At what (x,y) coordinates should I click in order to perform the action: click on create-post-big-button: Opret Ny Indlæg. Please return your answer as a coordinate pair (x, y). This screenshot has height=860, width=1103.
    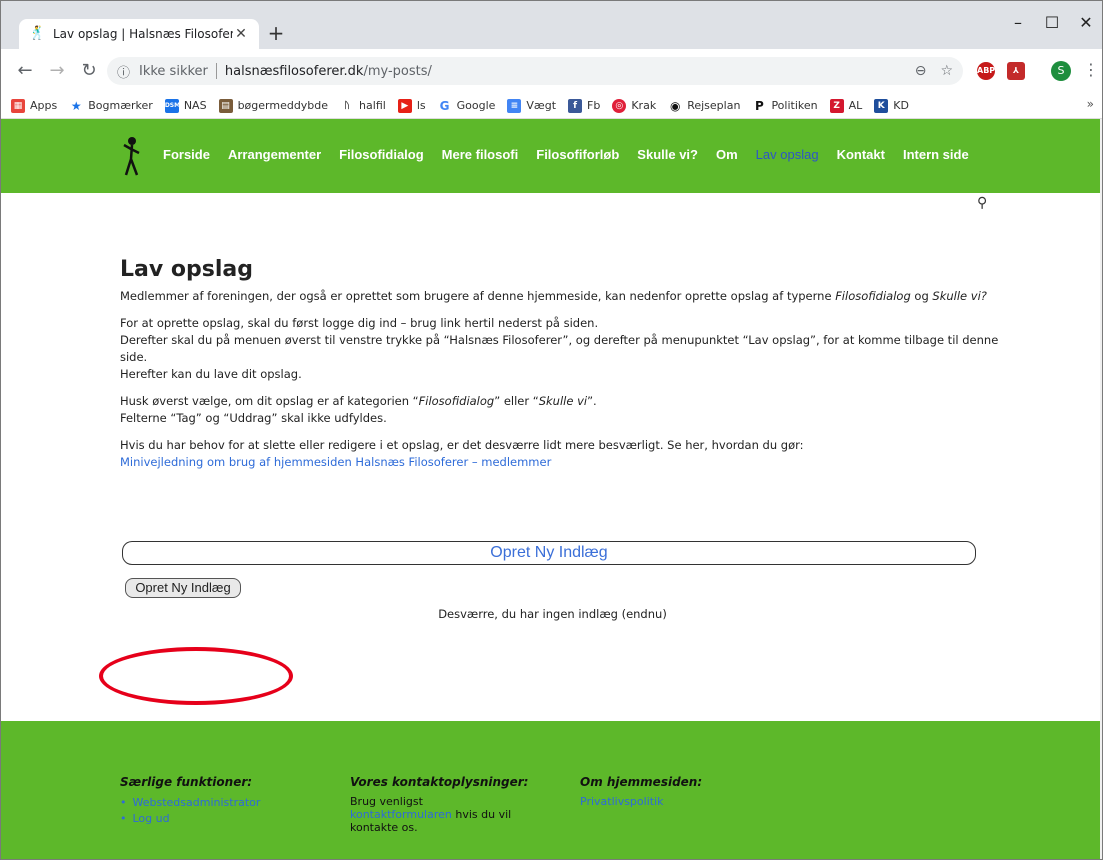
    Looking at the image, I should click on (549, 553).